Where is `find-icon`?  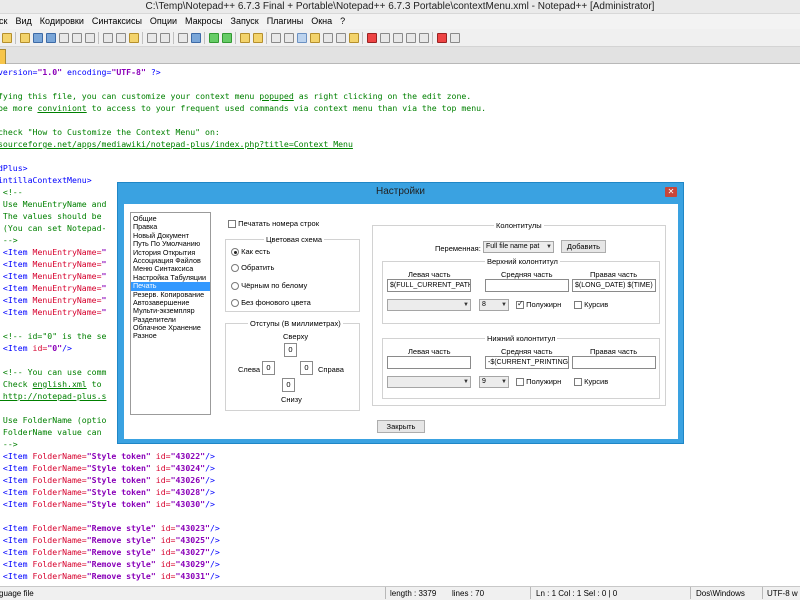
find-icon is located at coordinates (182, 37).